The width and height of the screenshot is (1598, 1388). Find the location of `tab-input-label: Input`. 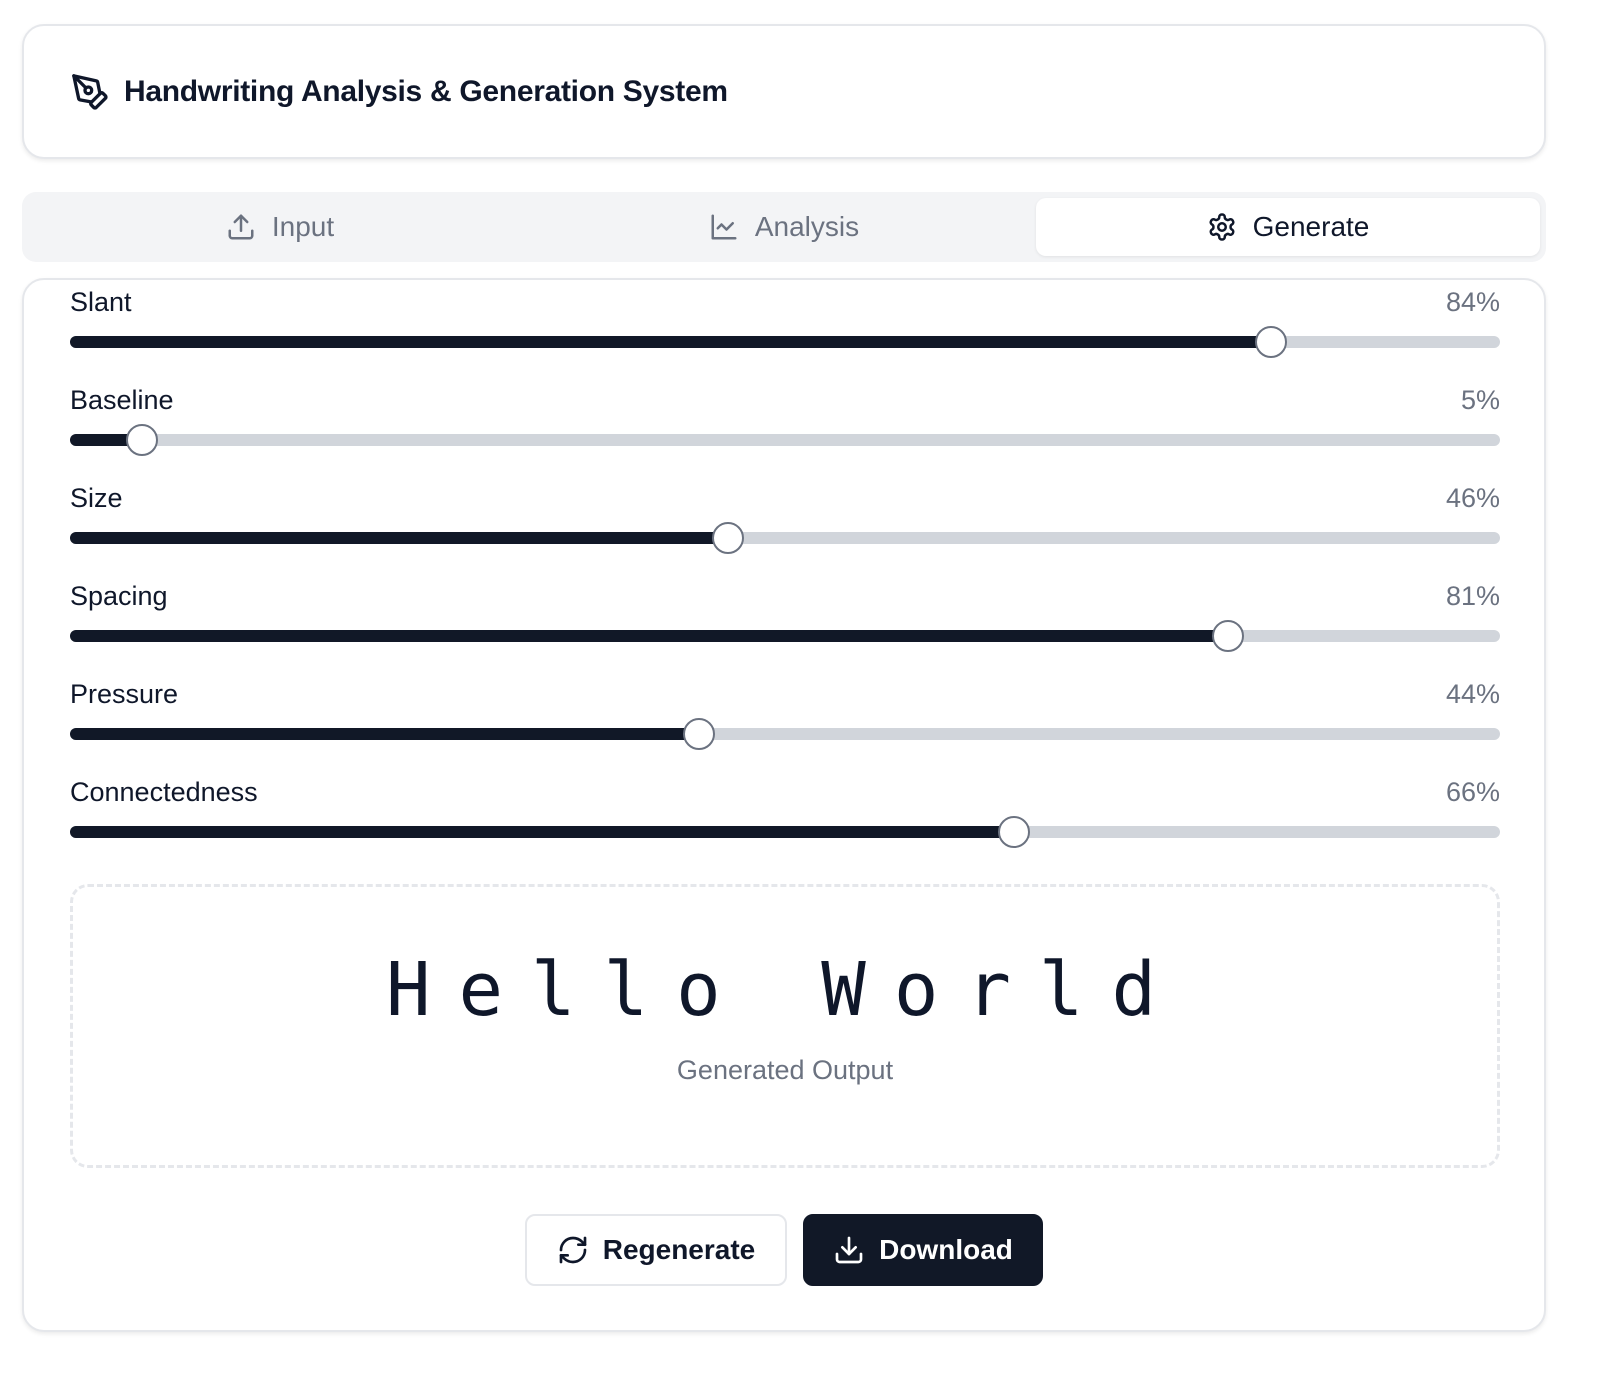

tab-input-label: Input is located at coordinates (303, 226).